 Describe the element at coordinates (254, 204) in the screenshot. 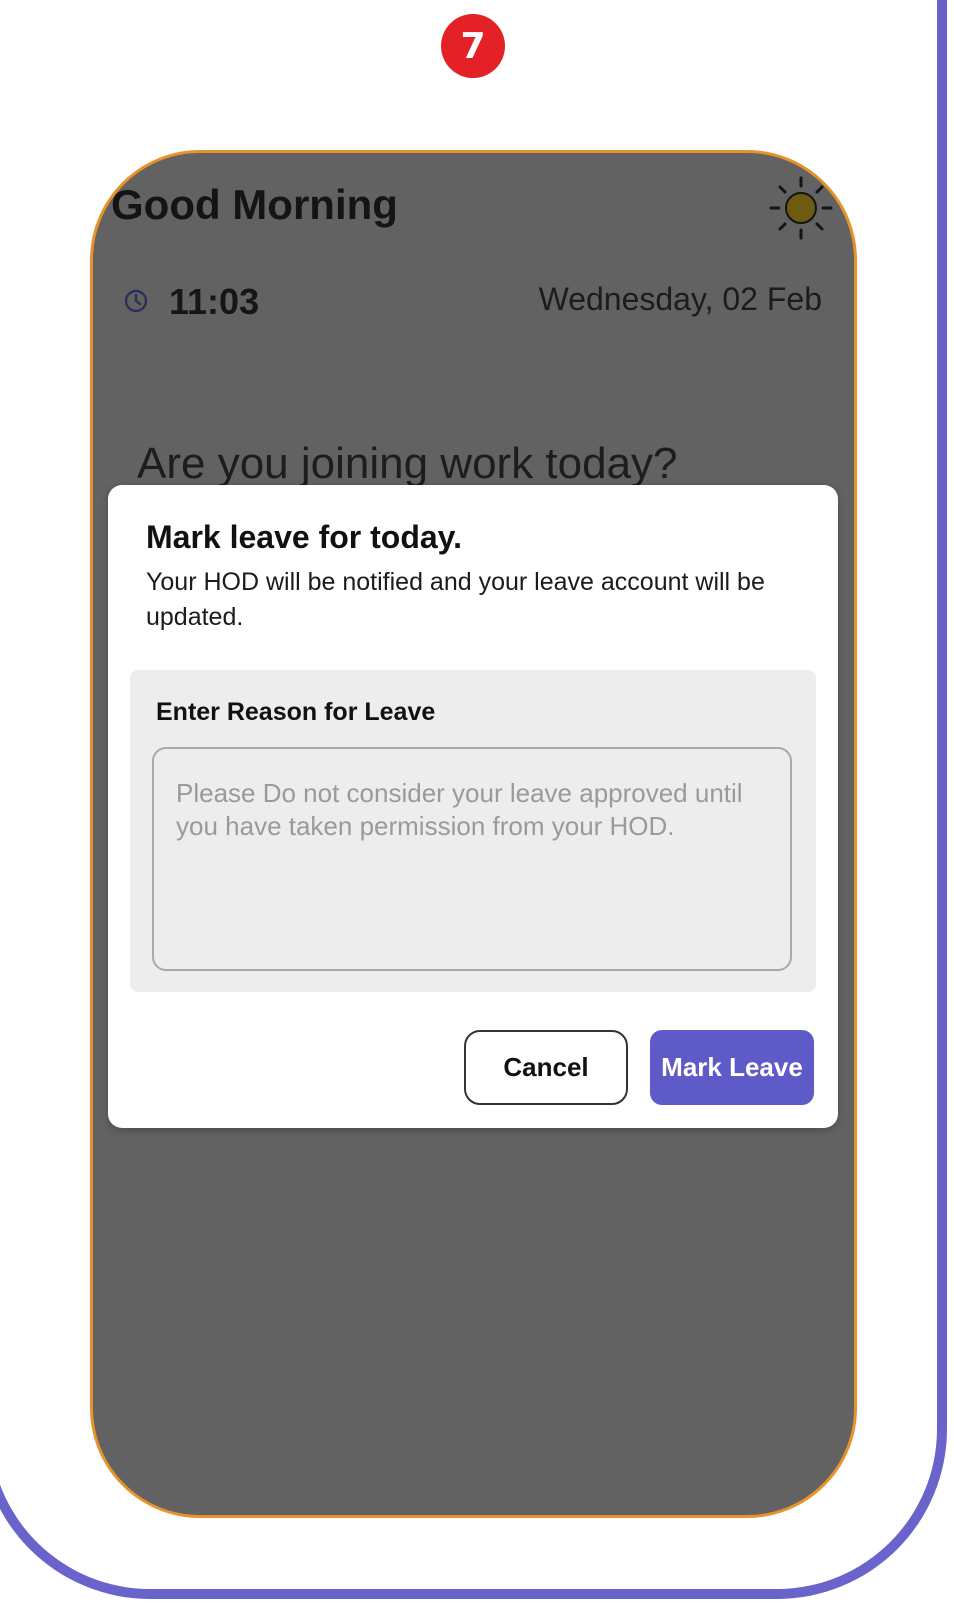

I see `greeting-title: Good Morning` at that location.